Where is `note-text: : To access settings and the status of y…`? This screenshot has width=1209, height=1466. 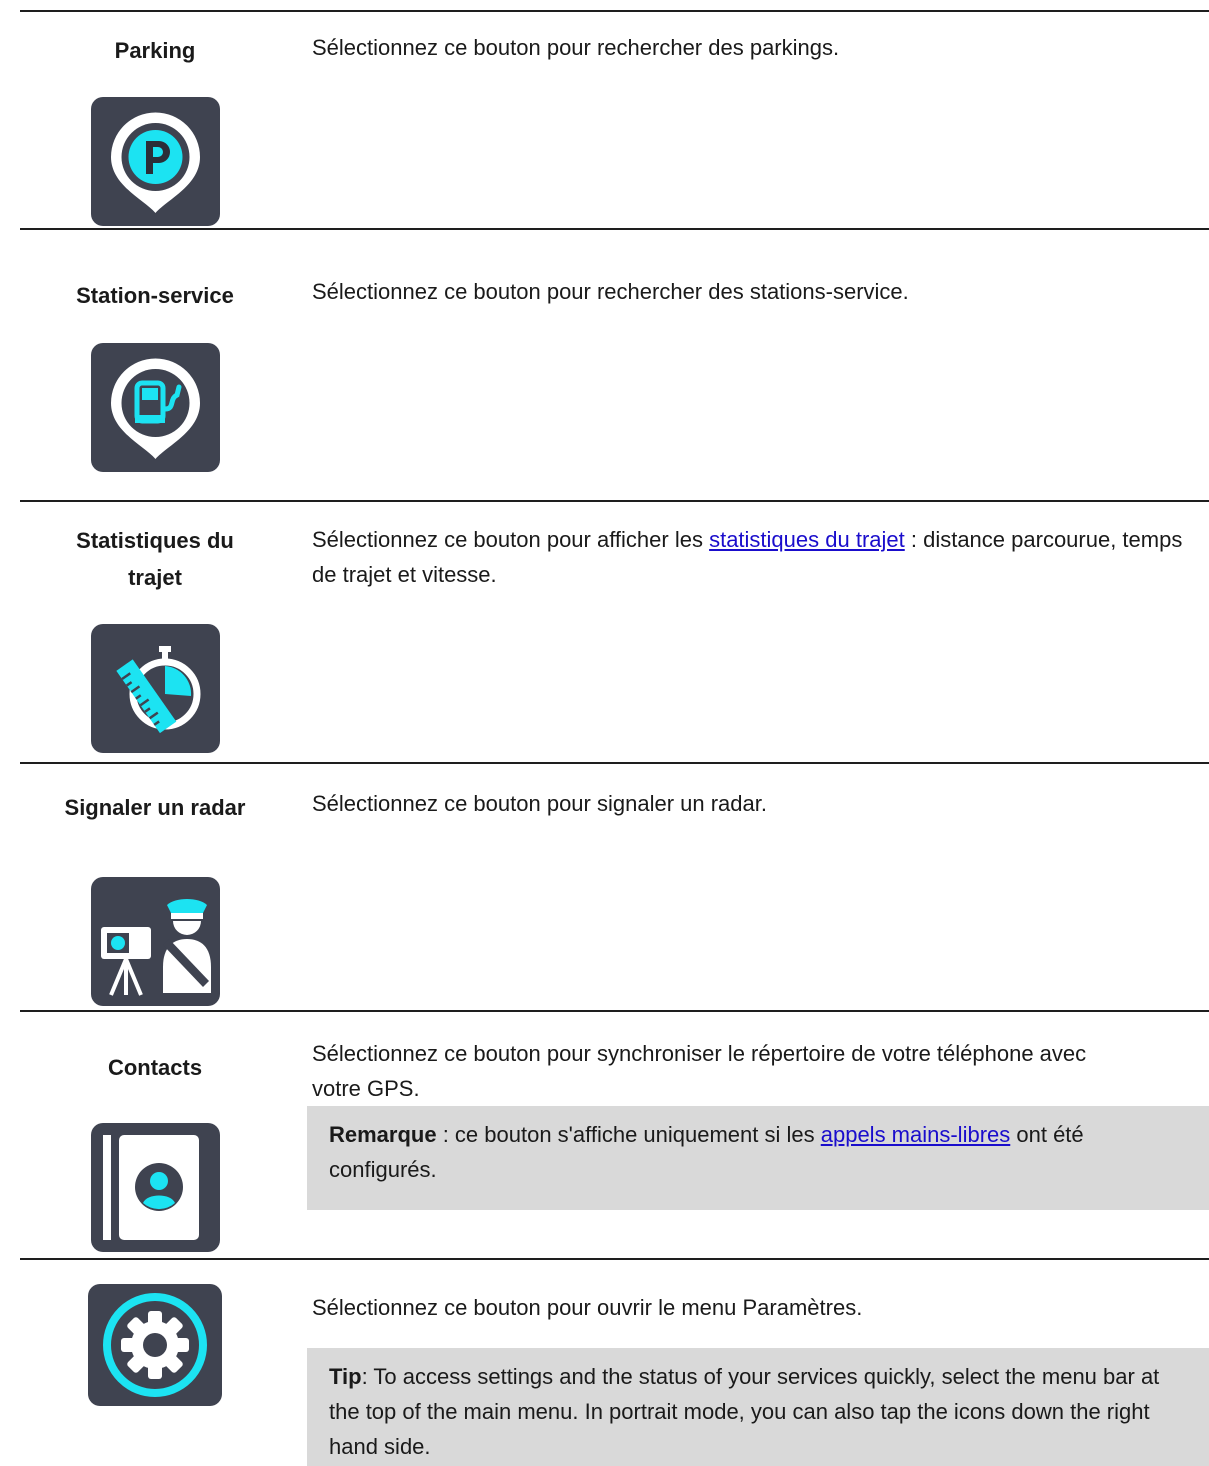
note-text: : To access settings and the status of y… is located at coordinates (744, 1411).